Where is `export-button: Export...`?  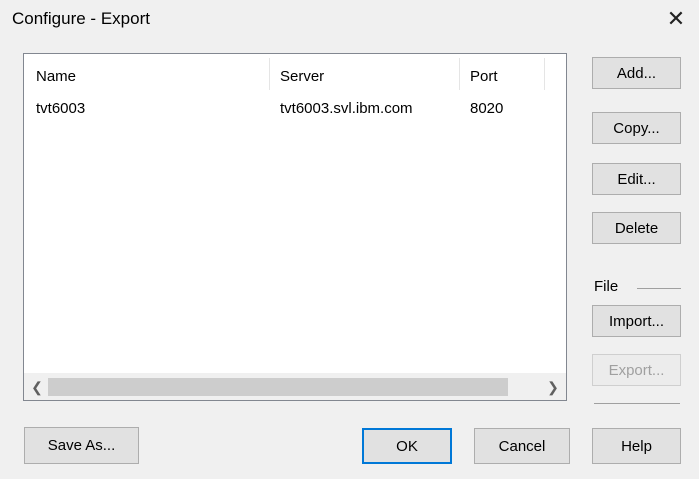 export-button: Export... is located at coordinates (636, 370).